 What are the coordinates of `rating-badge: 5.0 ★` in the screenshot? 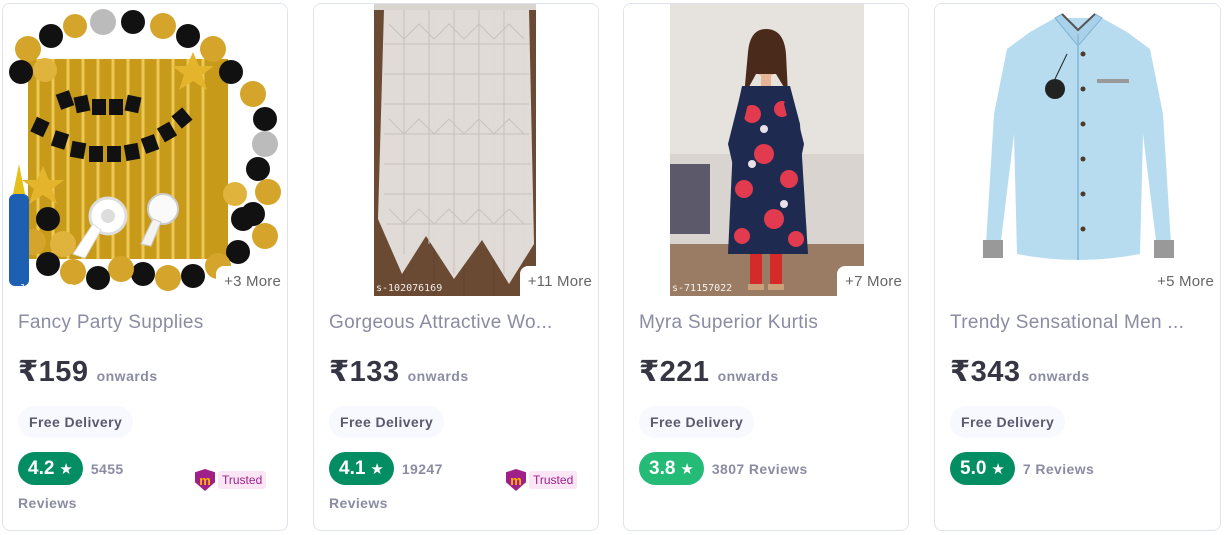 It's located at (982, 468).